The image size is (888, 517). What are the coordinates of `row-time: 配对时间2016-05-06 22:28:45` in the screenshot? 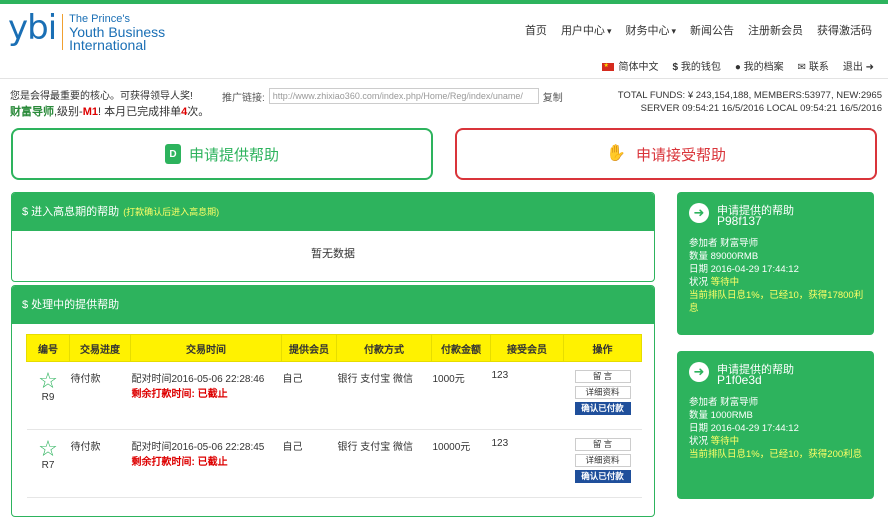 It's located at (198, 447).